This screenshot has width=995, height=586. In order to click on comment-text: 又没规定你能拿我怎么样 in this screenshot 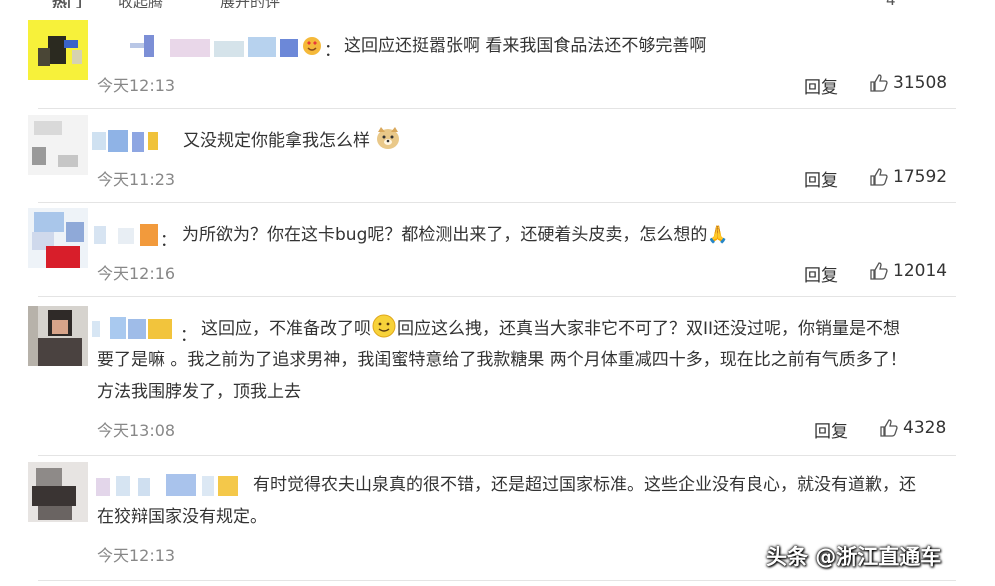, I will do `click(292, 141)`.